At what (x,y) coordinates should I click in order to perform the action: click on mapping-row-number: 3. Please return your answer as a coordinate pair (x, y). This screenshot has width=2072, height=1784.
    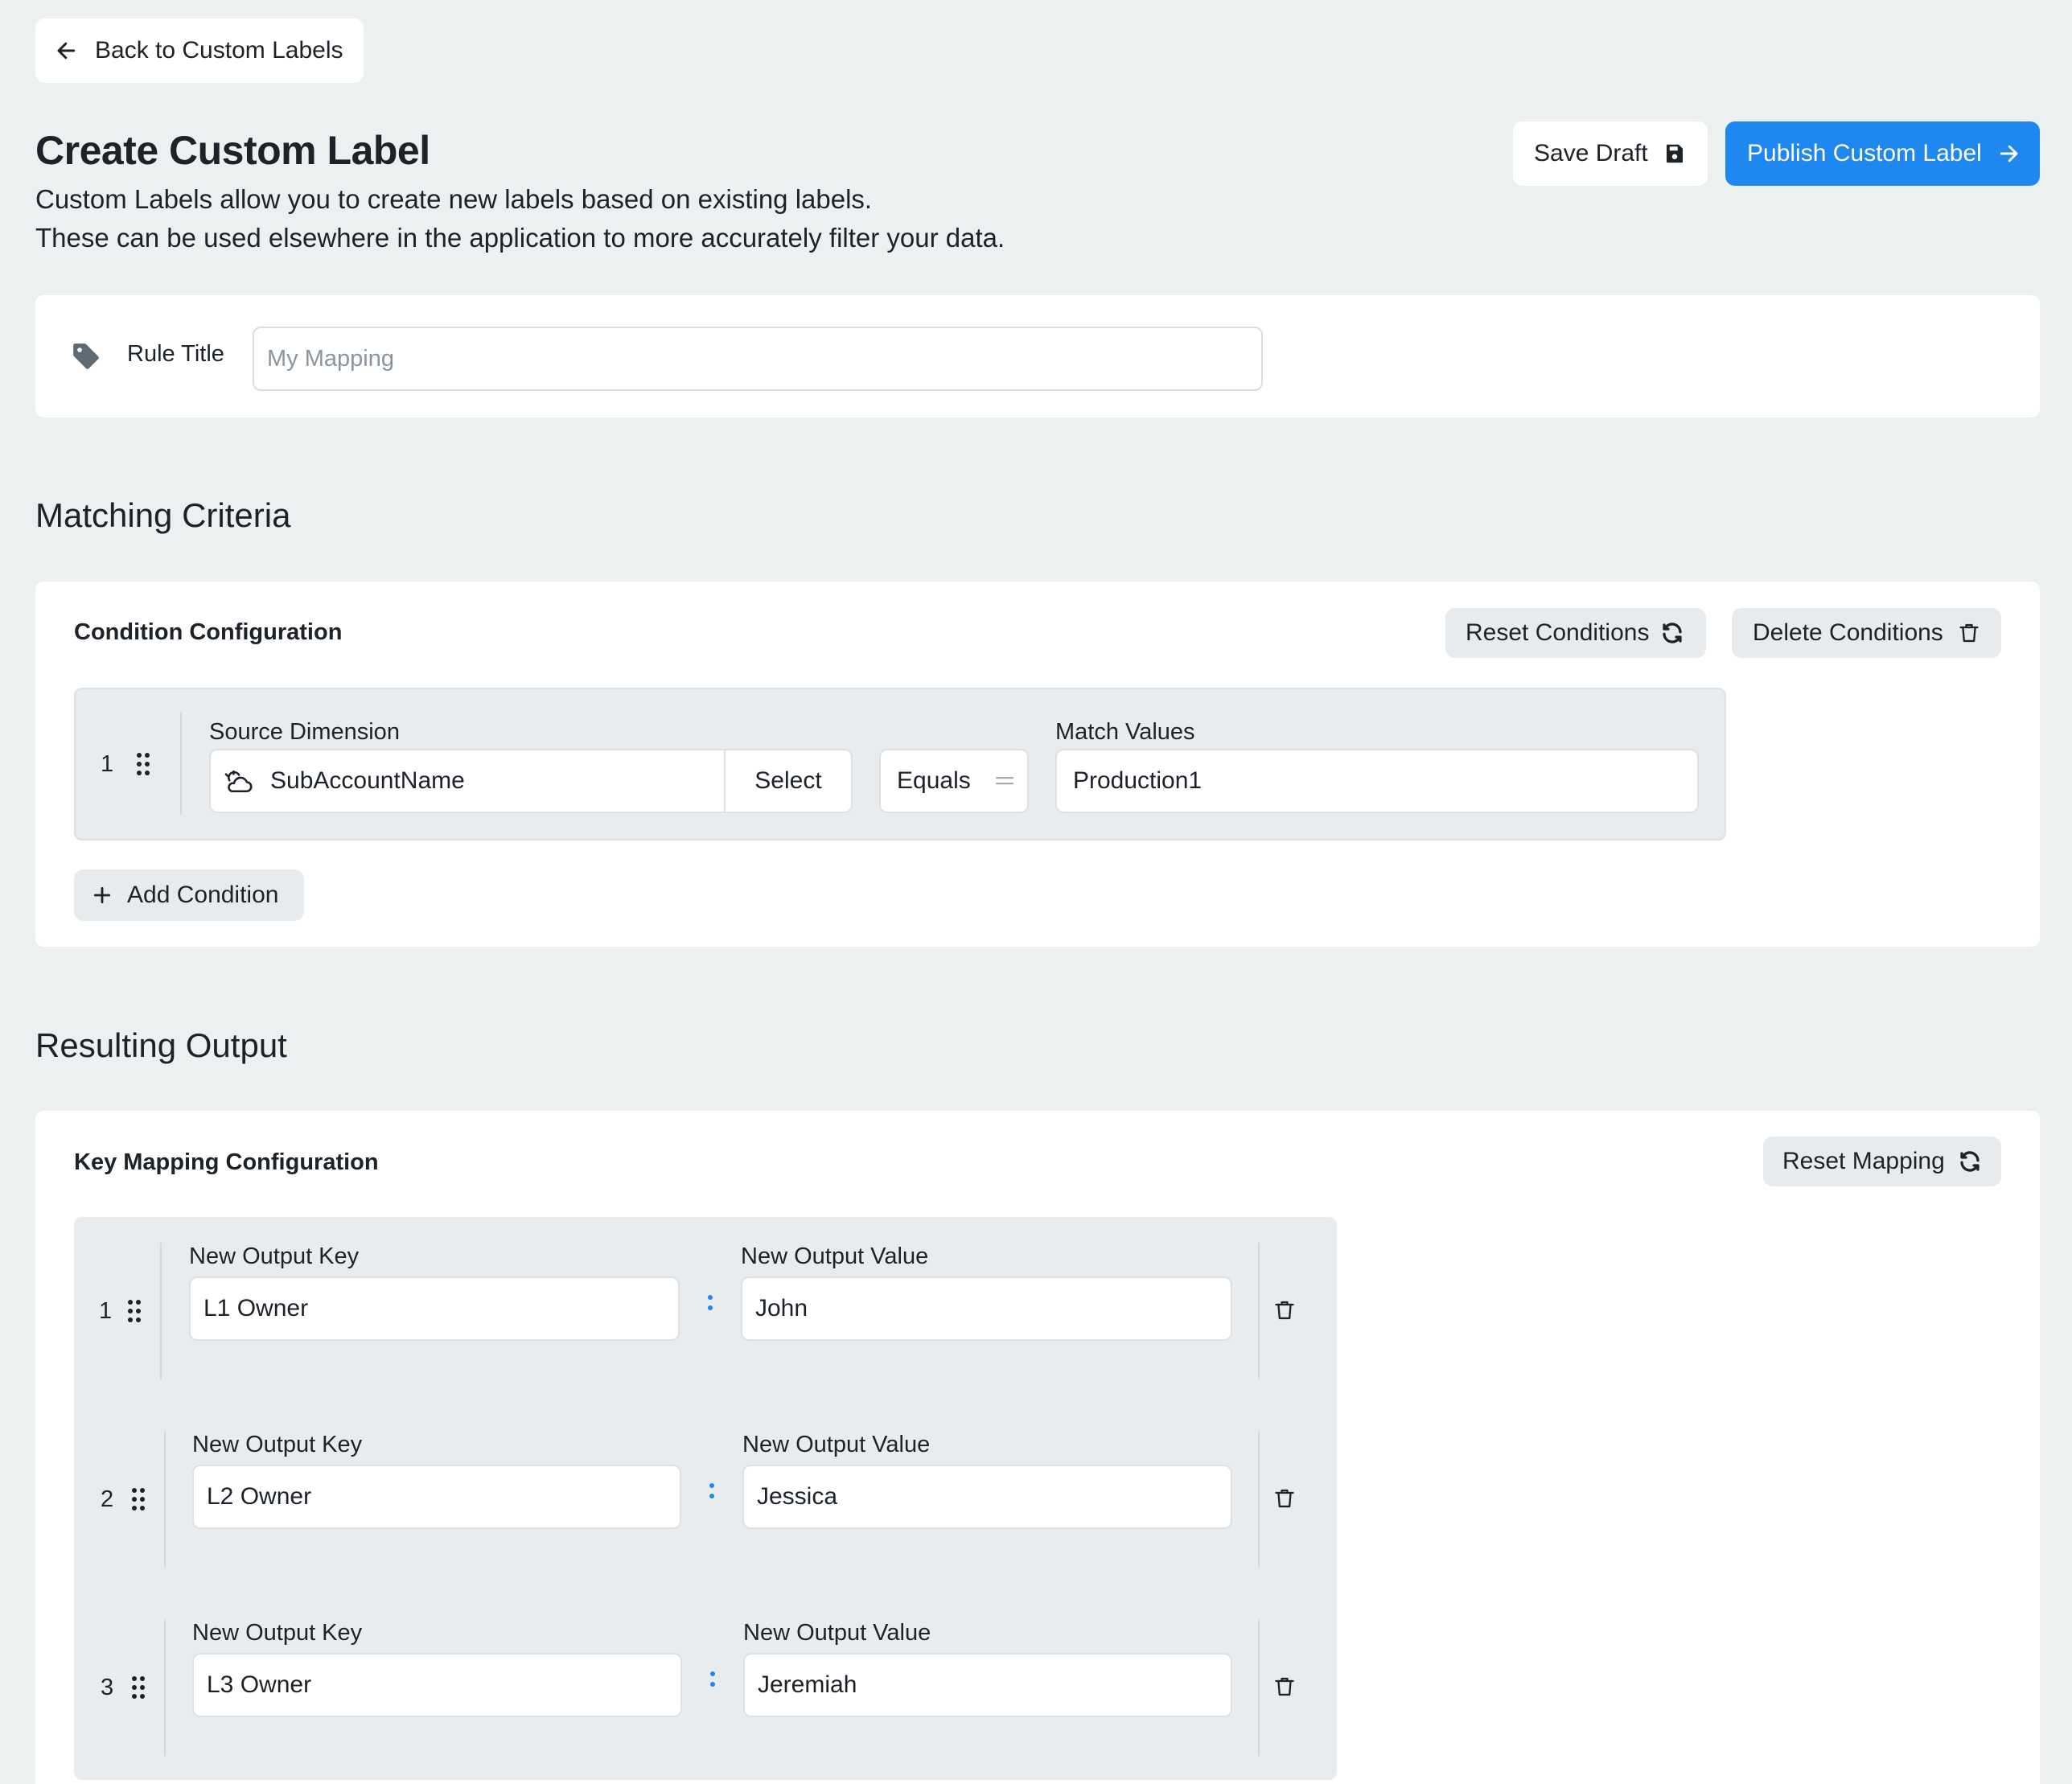
    Looking at the image, I should click on (107, 1688).